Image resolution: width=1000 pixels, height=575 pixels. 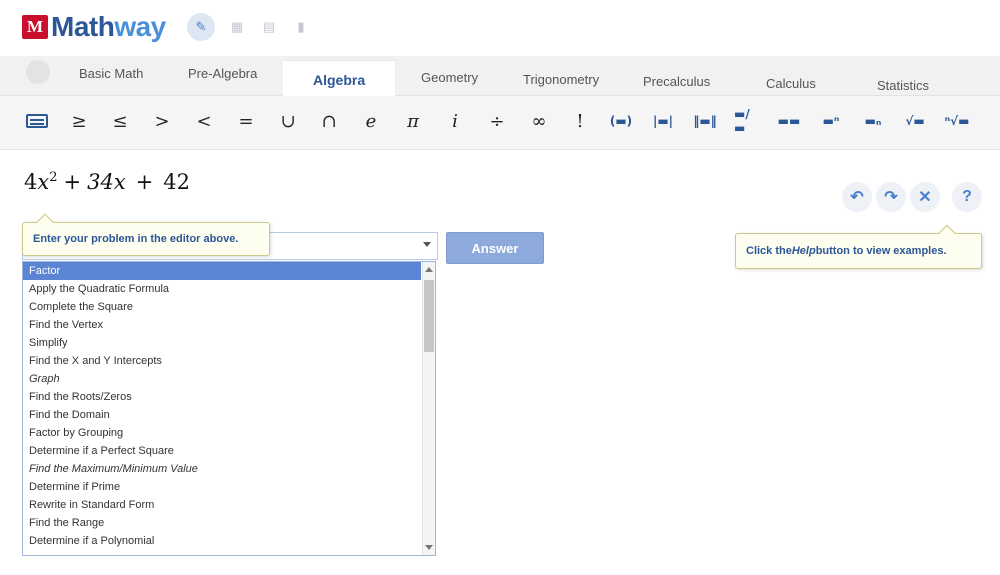 What do you see at coordinates (429, 269) in the screenshot?
I see `scroll-up-icon` at bounding box center [429, 269].